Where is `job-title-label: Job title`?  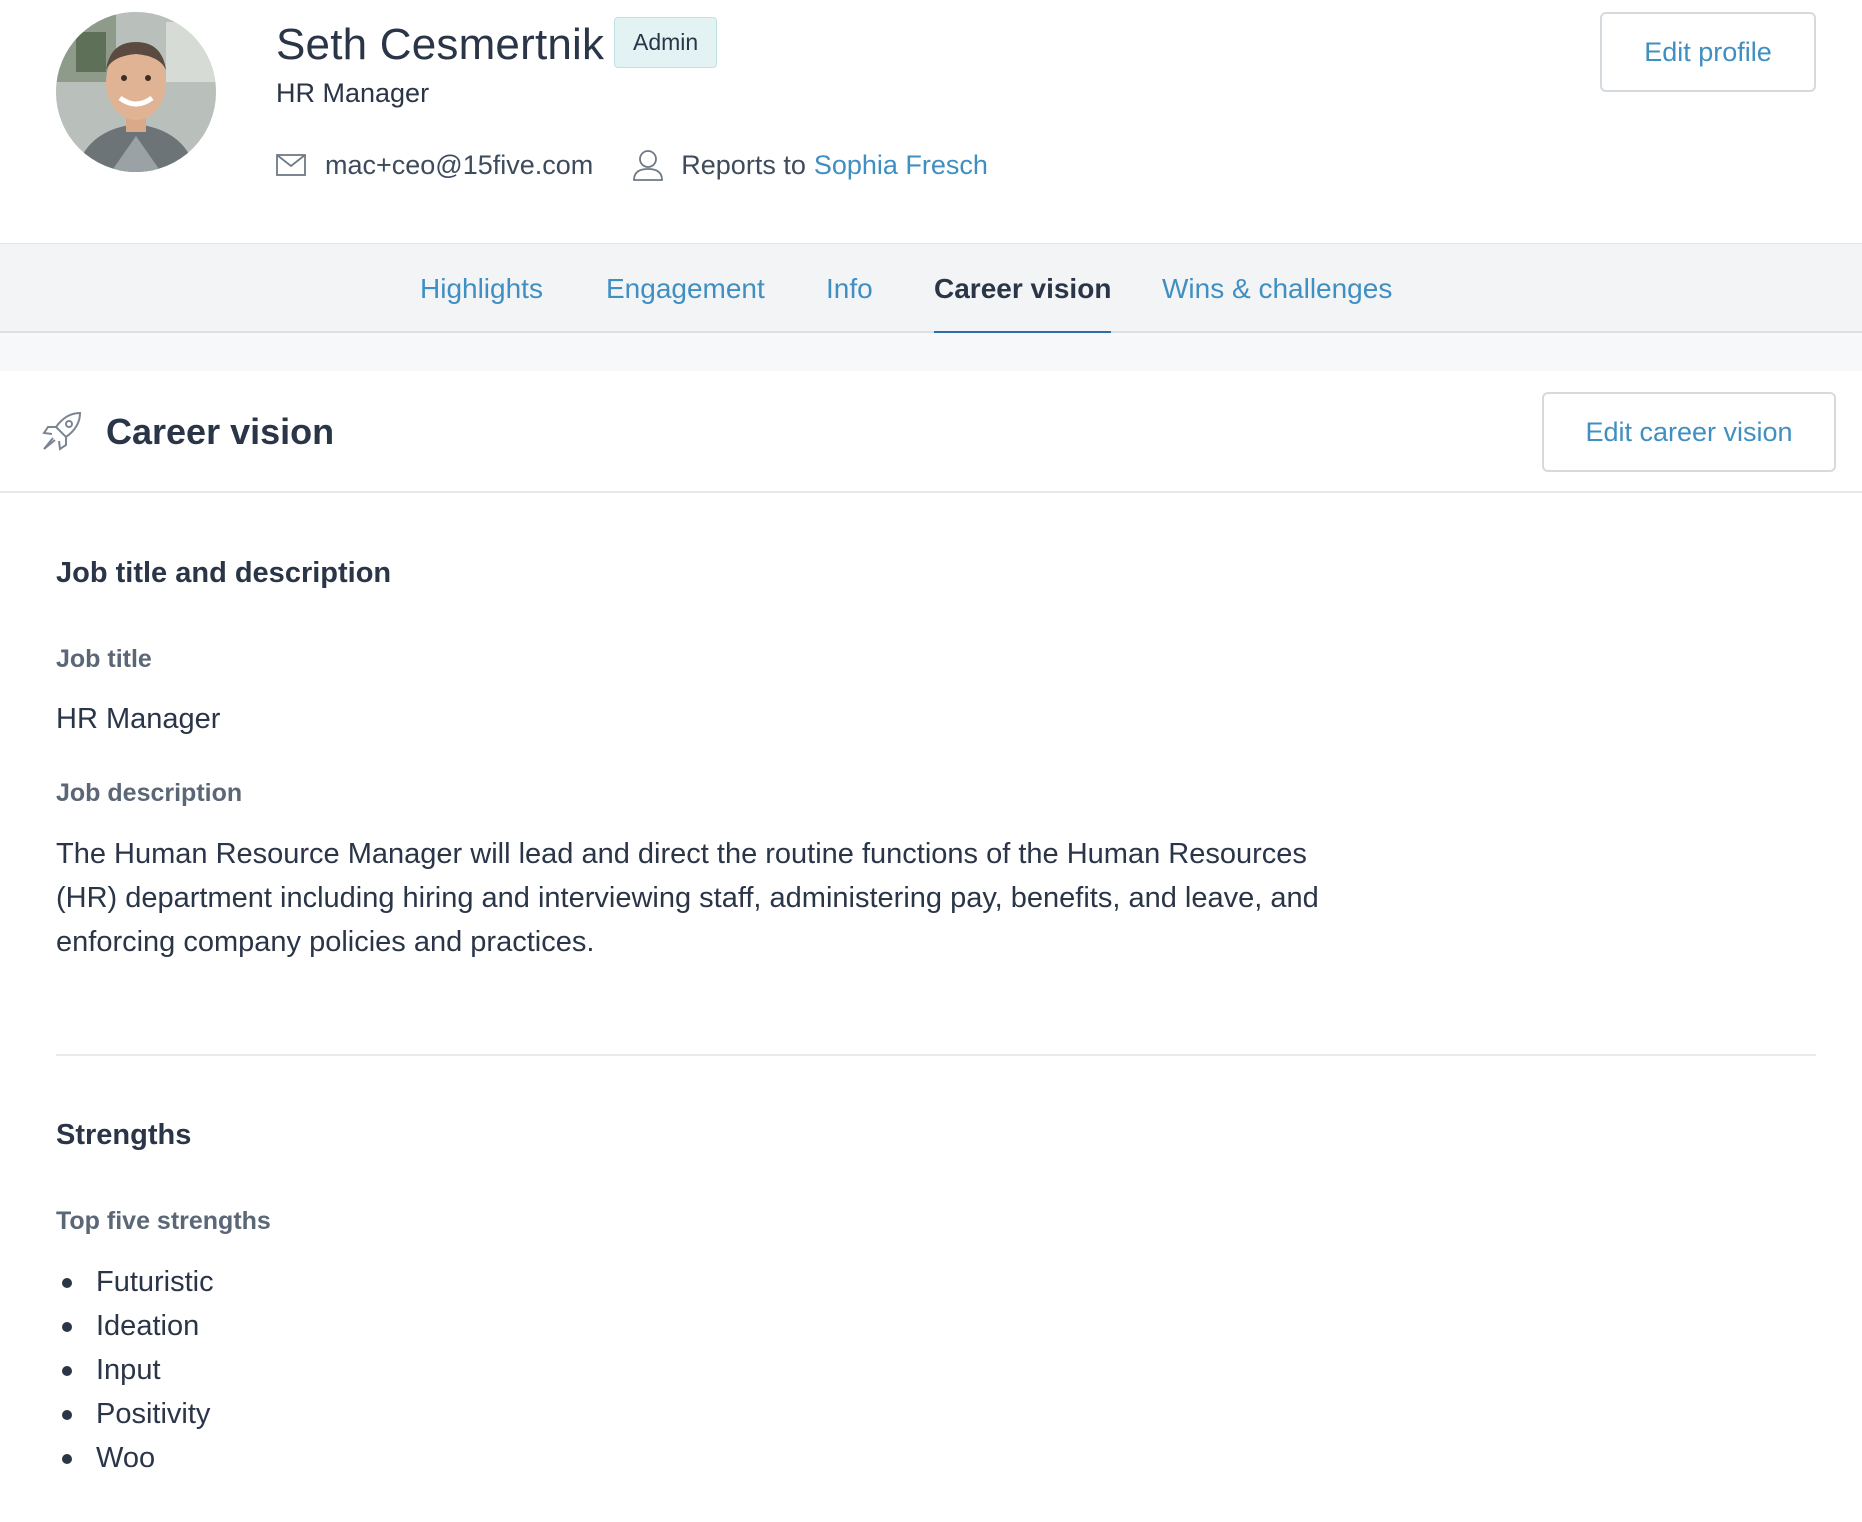 job-title-label: Job title is located at coordinates (104, 659).